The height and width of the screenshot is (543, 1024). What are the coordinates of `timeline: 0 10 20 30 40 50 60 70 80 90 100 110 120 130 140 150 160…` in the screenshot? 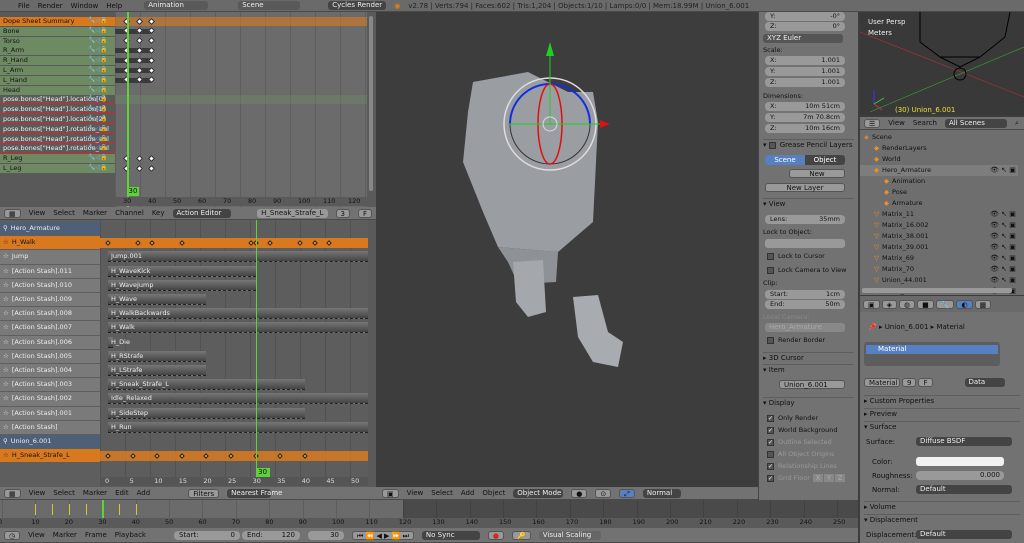 It's located at (429, 514).